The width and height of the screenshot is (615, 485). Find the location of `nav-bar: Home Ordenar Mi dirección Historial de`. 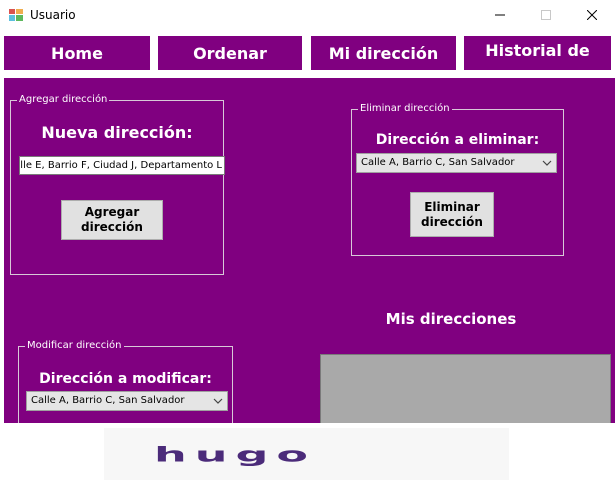

nav-bar: Home Ordenar Mi dirección Historial de is located at coordinates (307, 53).